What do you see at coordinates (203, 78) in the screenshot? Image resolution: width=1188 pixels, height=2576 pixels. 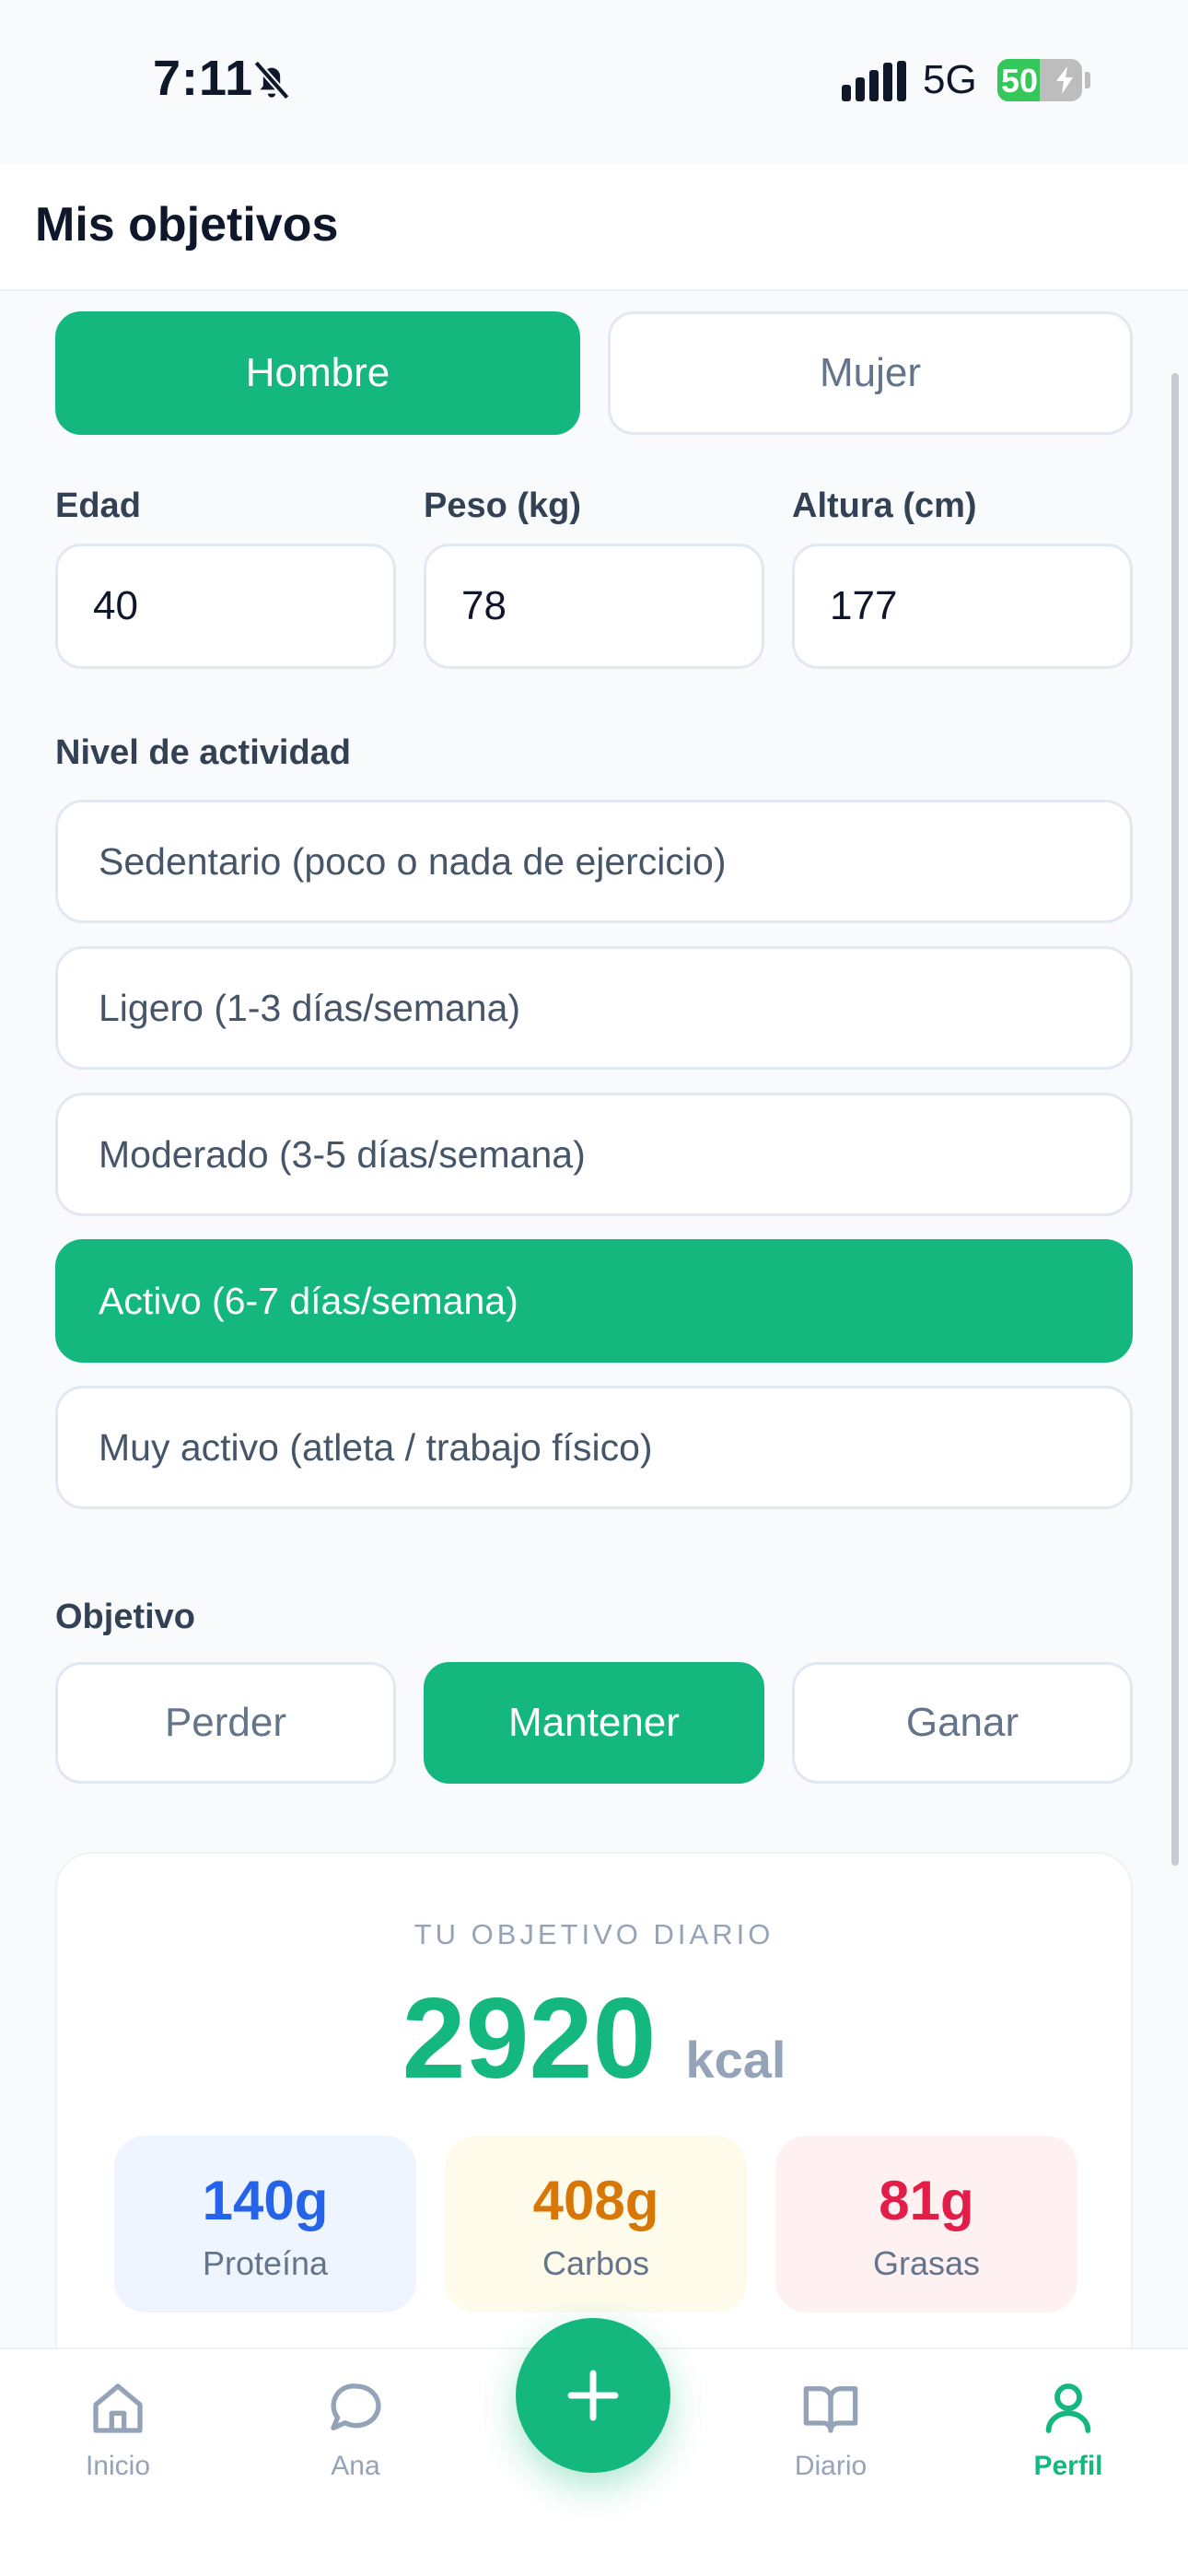 I see `status-time: 7:11` at bounding box center [203, 78].